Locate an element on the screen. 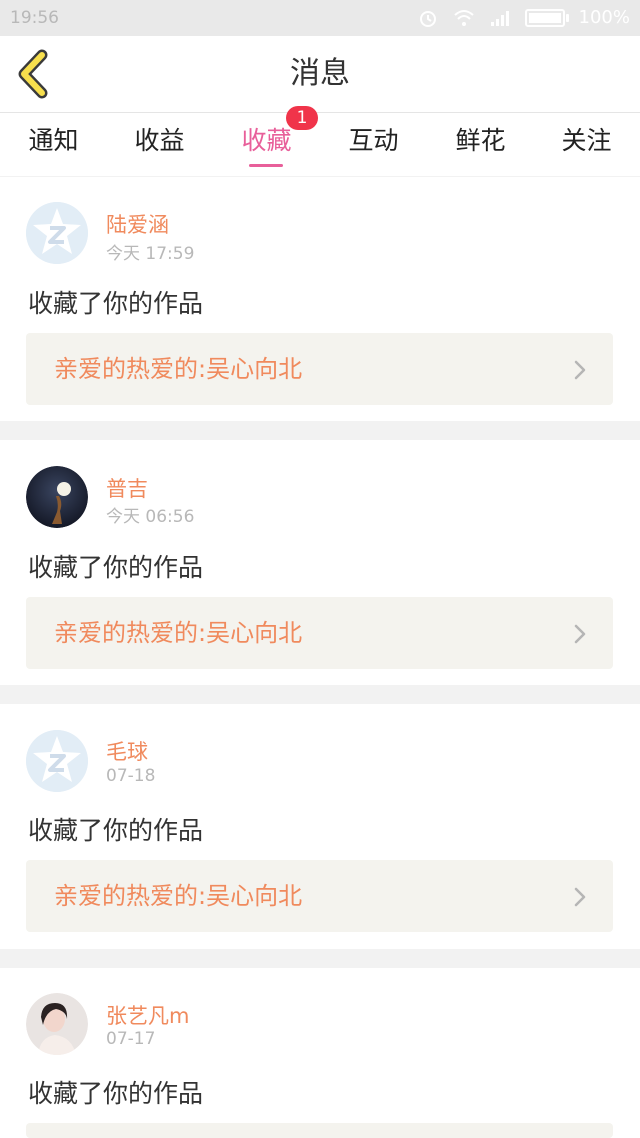 The image size is (640, 1138). wifi-icon is located at coordinates (463, 18).